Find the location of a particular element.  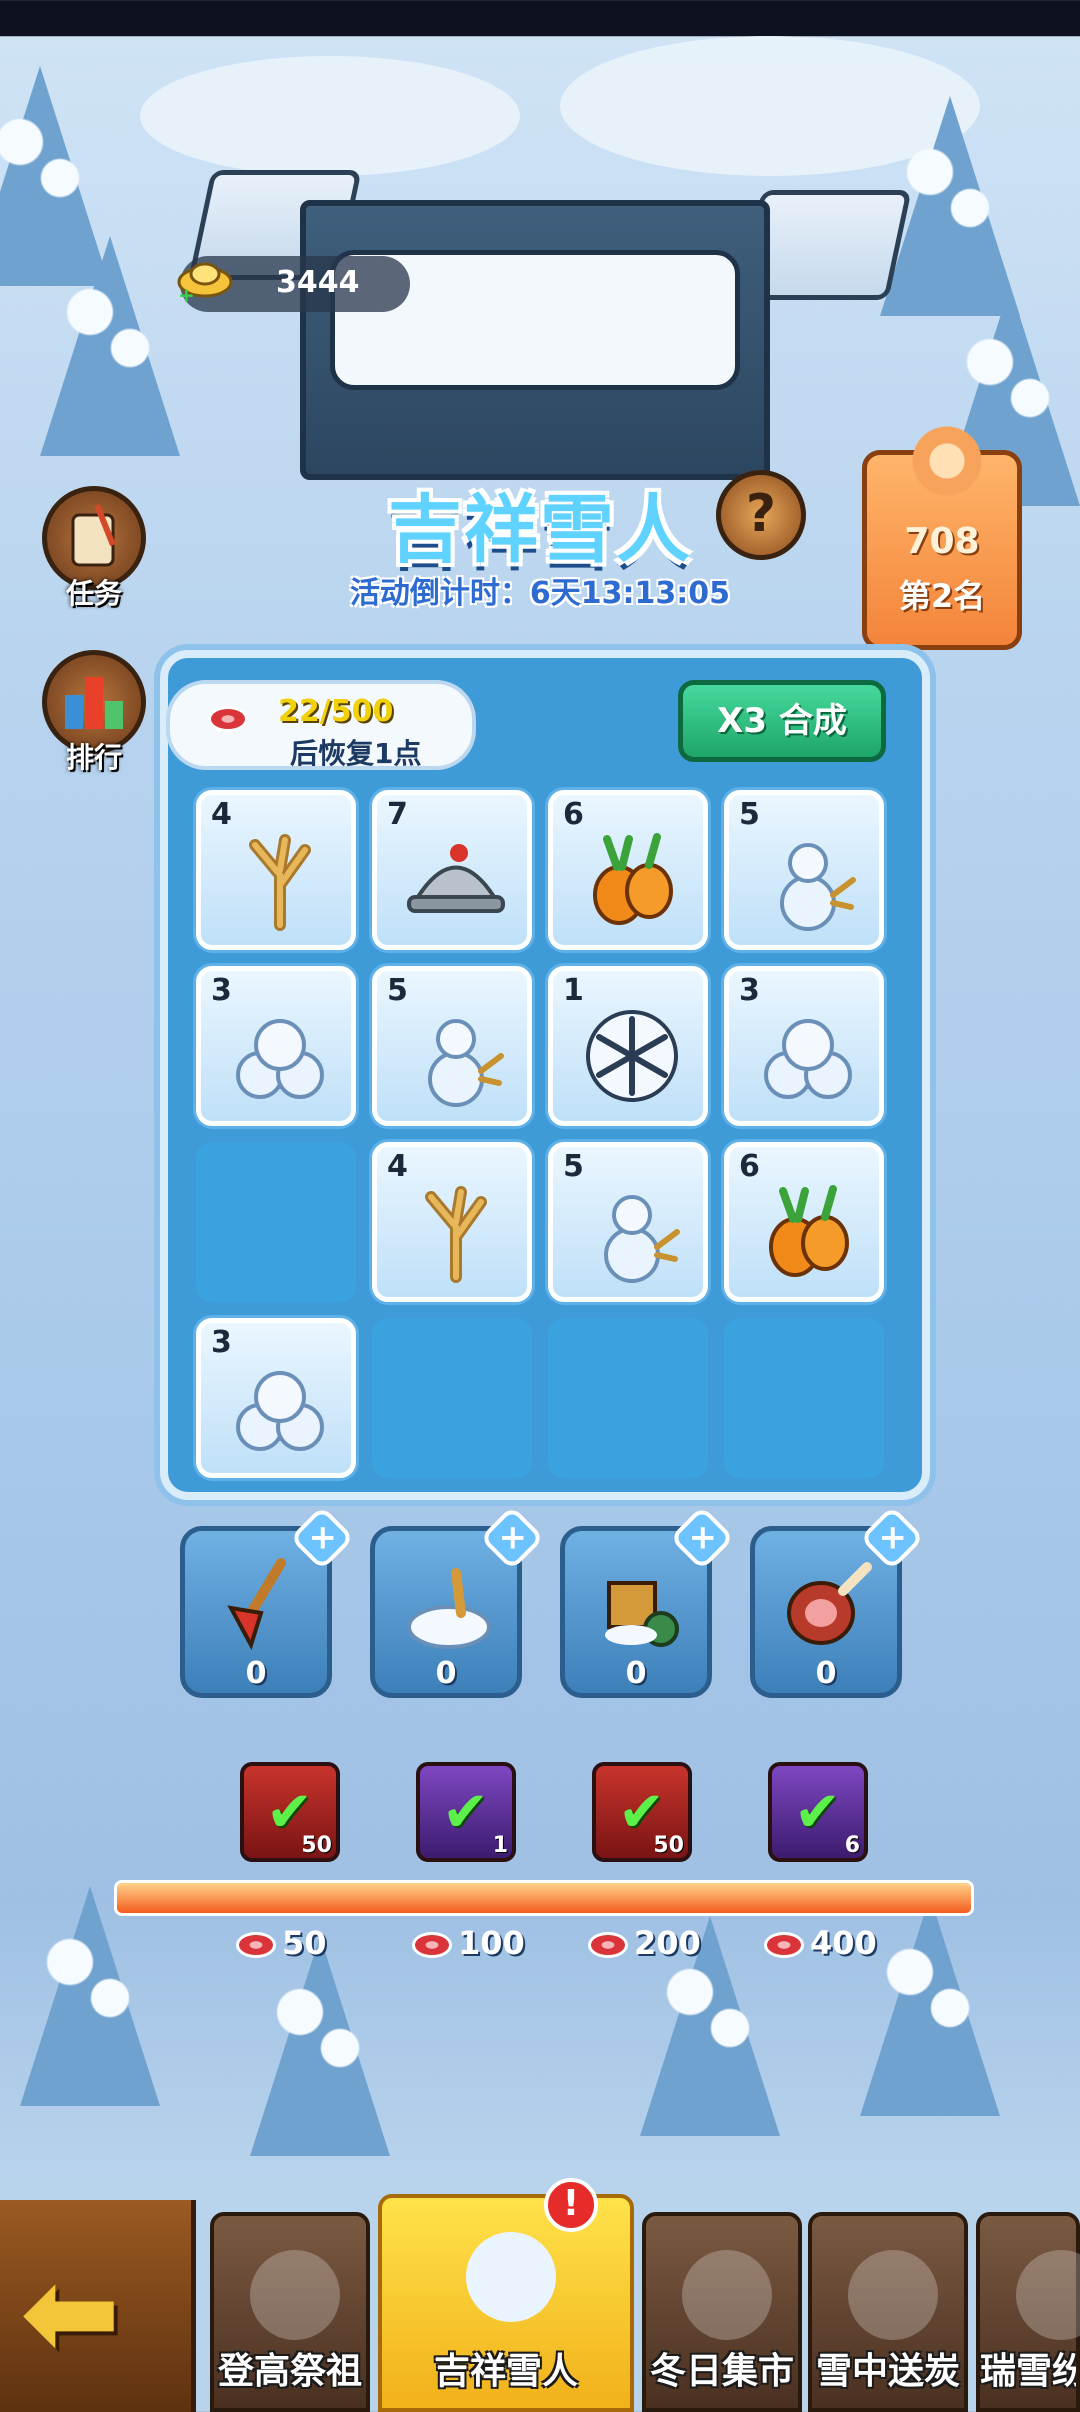

reward-threshold: 200 is located at coordinates (644, 1943).